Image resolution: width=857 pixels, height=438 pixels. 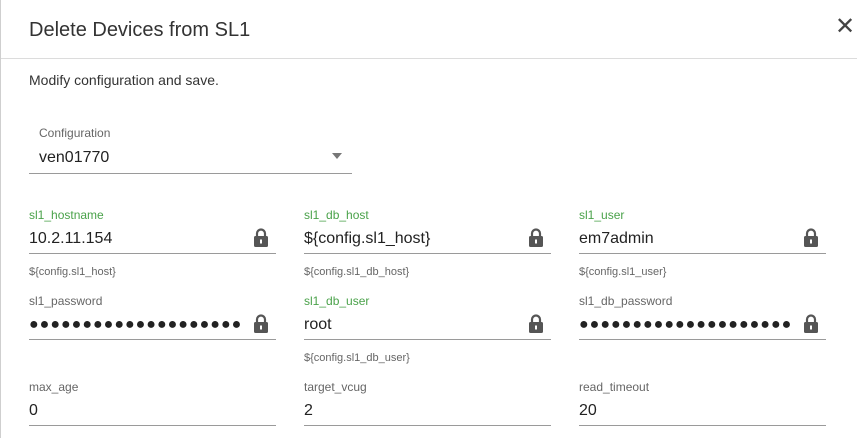 What do you see at coordinates (190, 158) in the screenshot?
I see `configuration-select: ven01770` at bounding box center [190, 158].